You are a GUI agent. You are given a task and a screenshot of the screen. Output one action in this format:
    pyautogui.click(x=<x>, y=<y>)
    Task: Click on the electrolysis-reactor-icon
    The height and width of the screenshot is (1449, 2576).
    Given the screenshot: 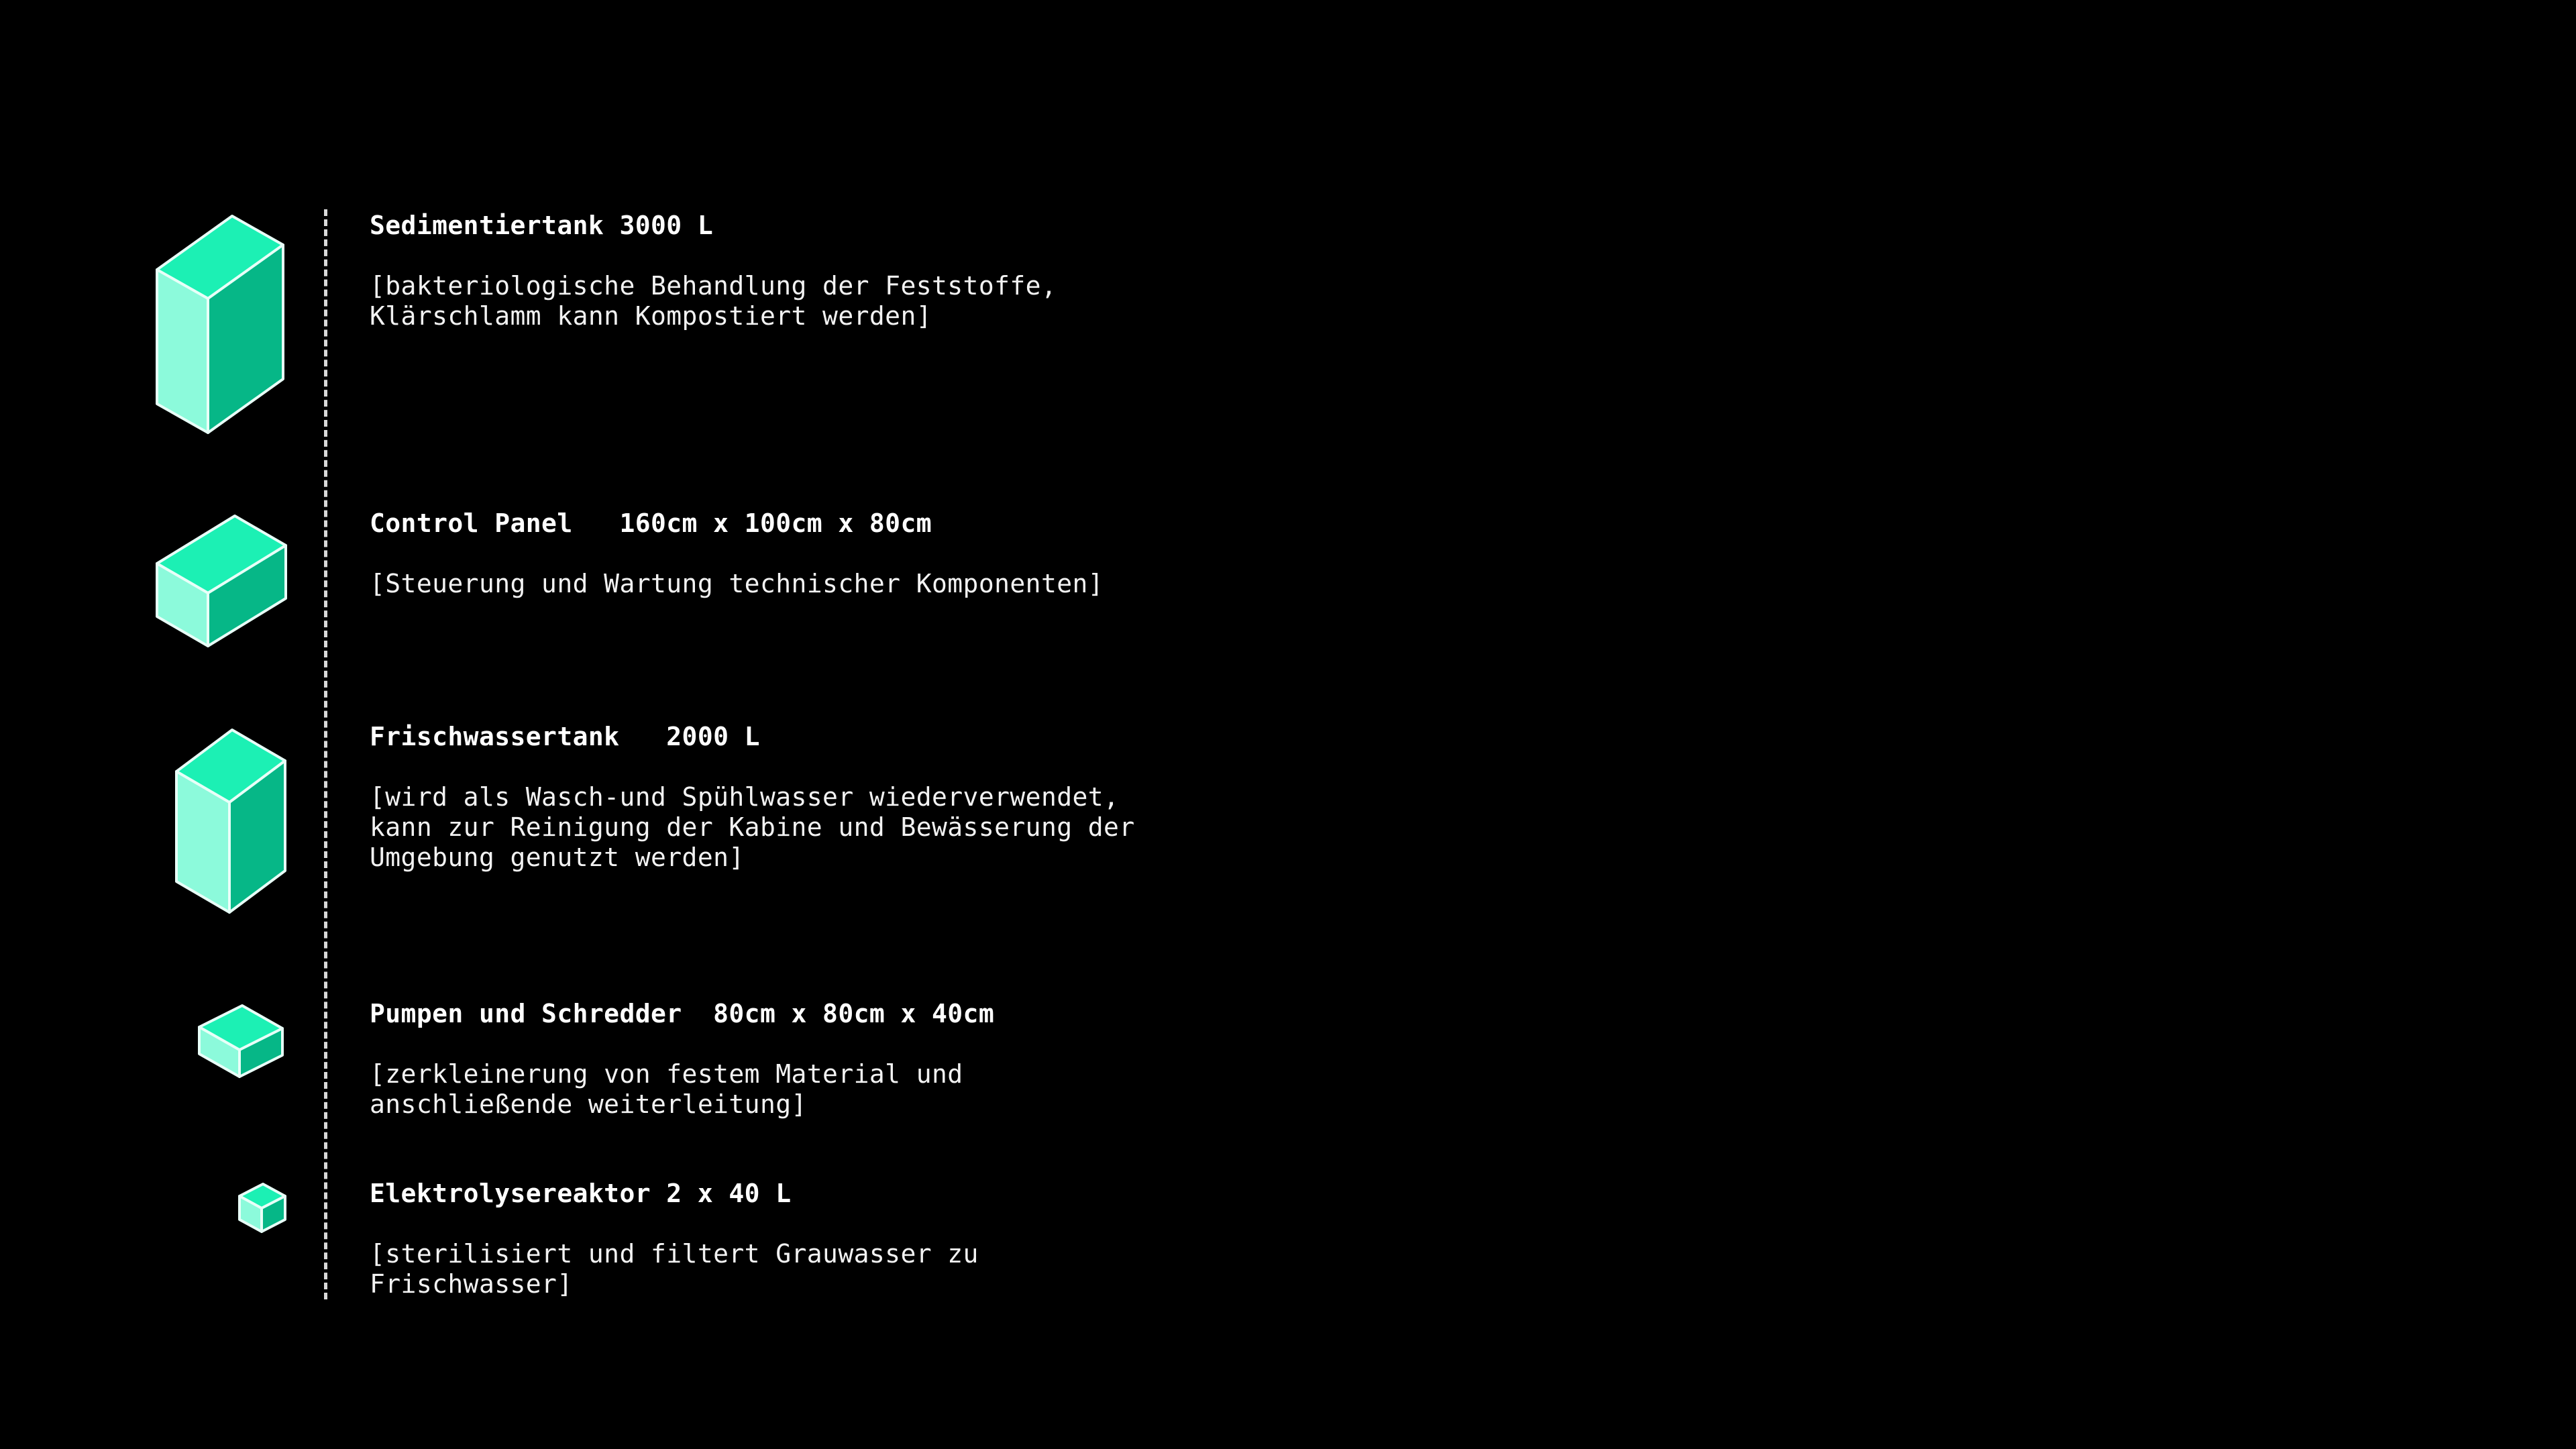 What is the action you would take?
    pyautogui.click(x=262, y=1208)
    